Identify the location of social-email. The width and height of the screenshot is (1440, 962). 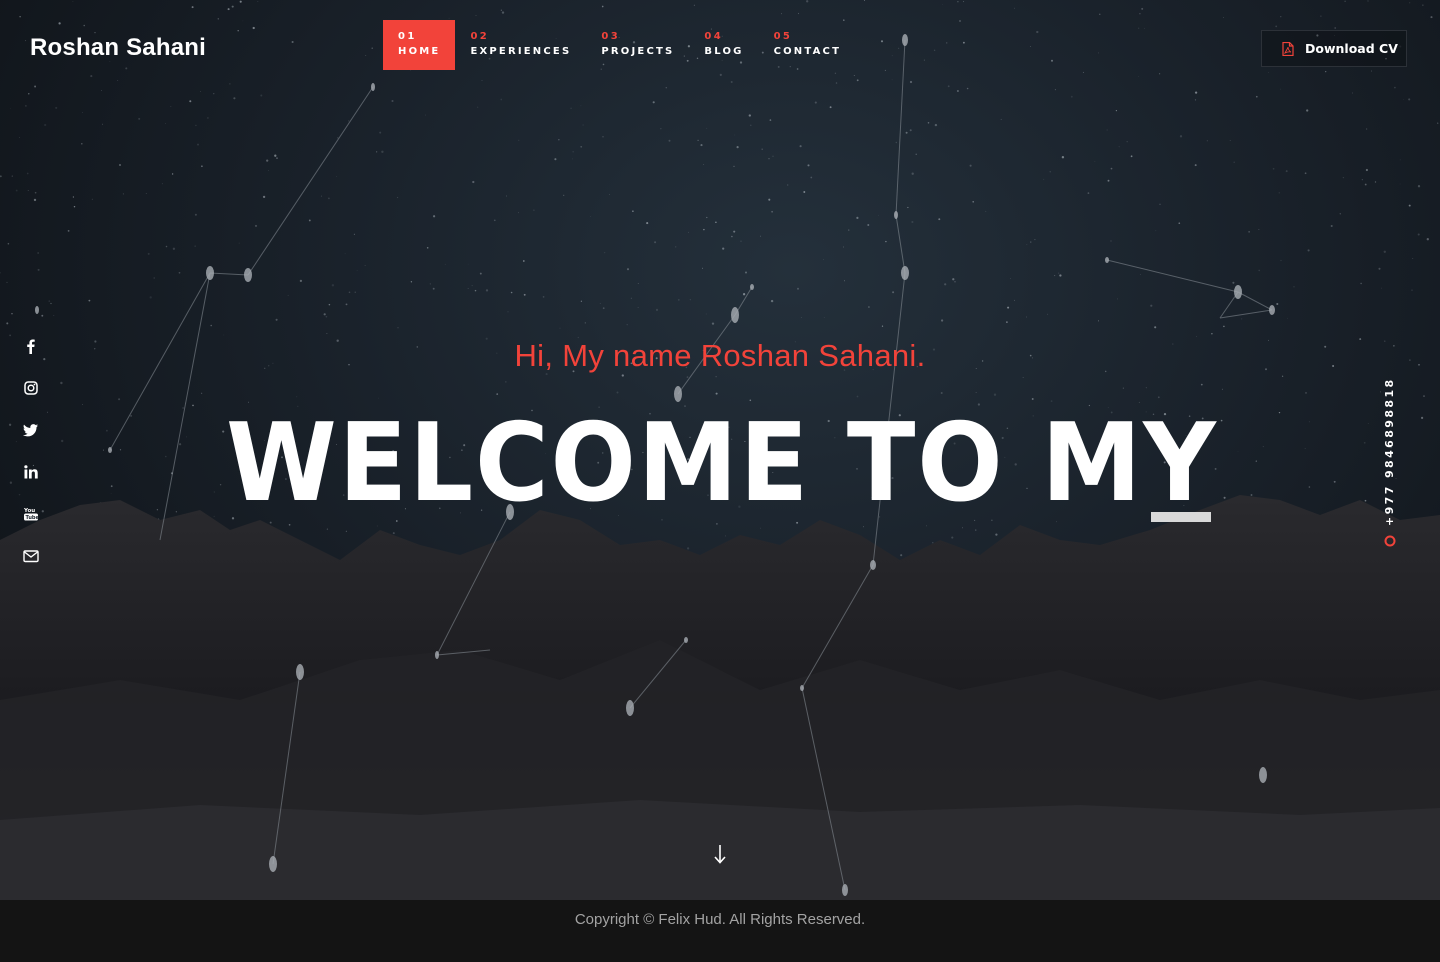
(31, 556).